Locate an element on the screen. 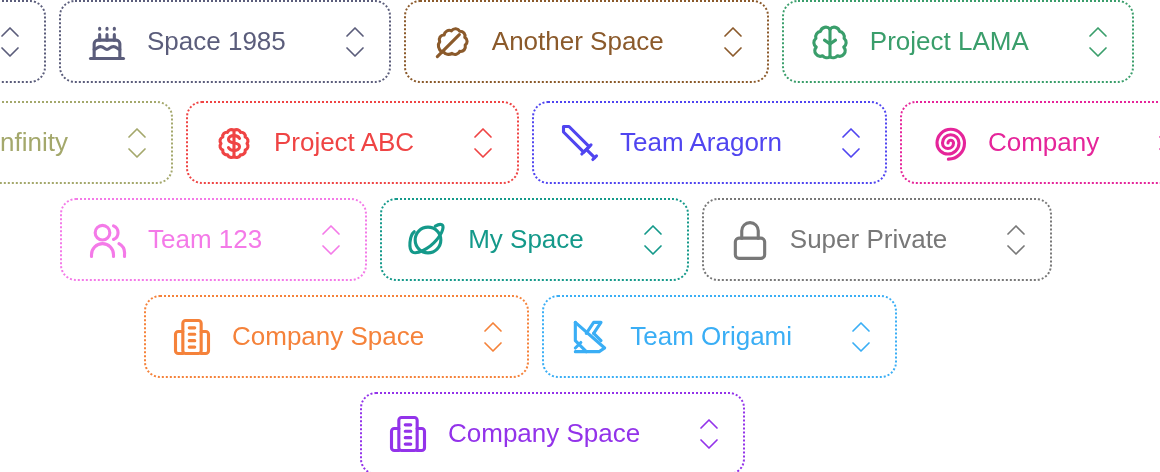 This screenshot has width=1160, height=472. space-selector: Team 123 is located at coordinates (214, 239).